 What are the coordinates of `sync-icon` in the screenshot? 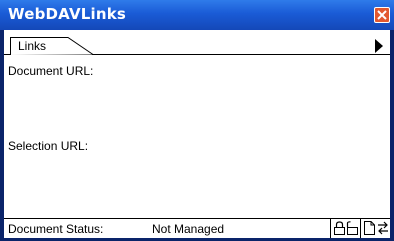 It's located at (383, 228).